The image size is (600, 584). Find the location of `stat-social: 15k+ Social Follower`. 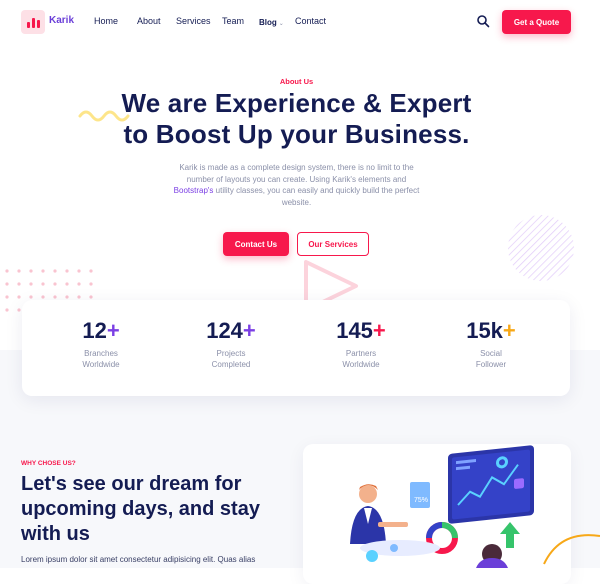

stat-social: 15k+ Social Follower is located at coordinates (491, 344).